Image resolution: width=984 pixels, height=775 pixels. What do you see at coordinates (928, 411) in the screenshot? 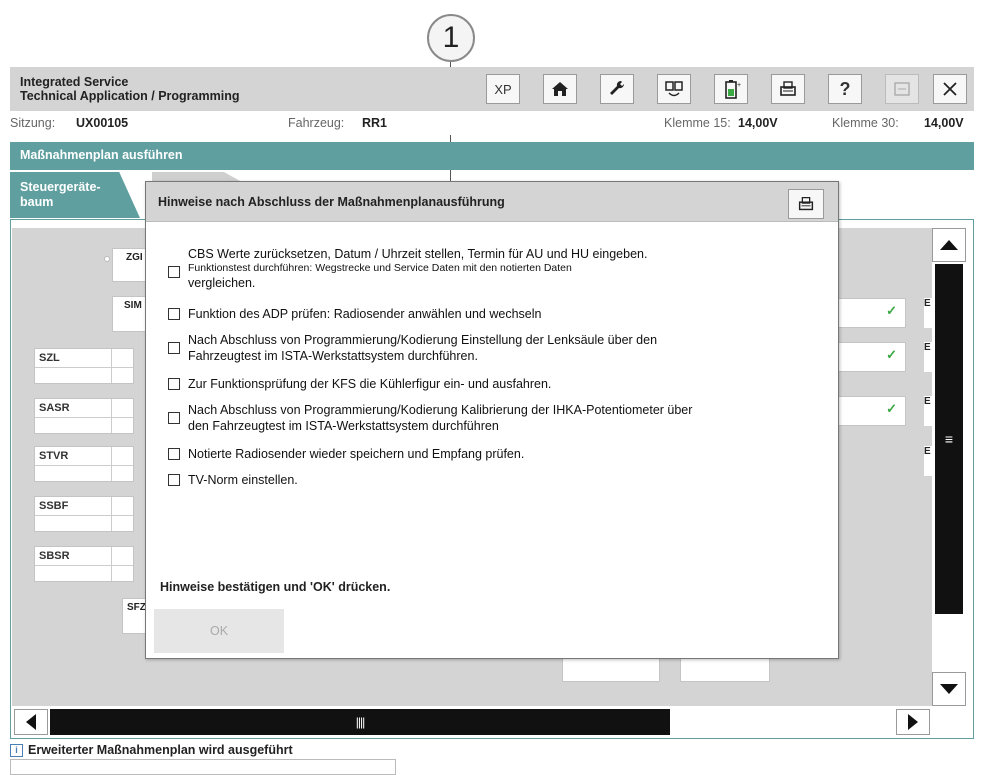
I see `tree-node-right-edge-3: E` at bounding box center [928, 411].